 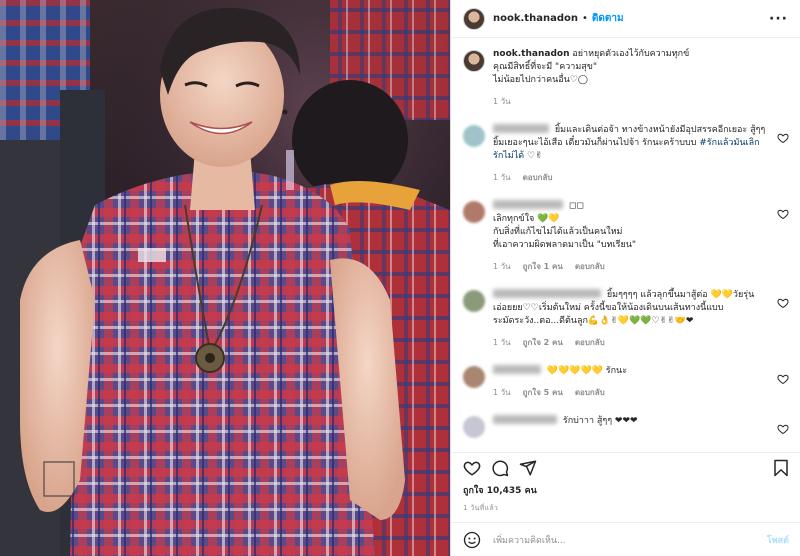 I want to click on post-comment-button: โพสต์, so click(x=778, y=540).